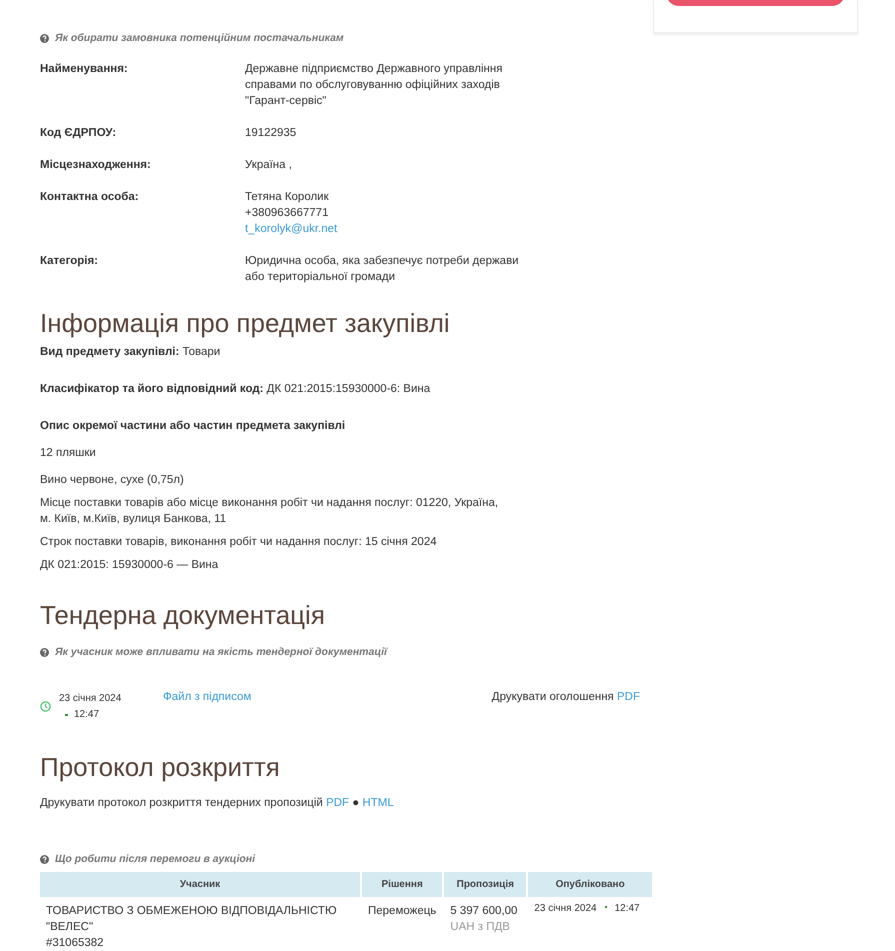  What do you see at coordinates (374, 85) in the screenshot?
I see `field-value: Державне підприємство Державного управління справами по обслуговуванню офіційних заходів "Гарант-сервіс"` at bounding box center [374, 85].